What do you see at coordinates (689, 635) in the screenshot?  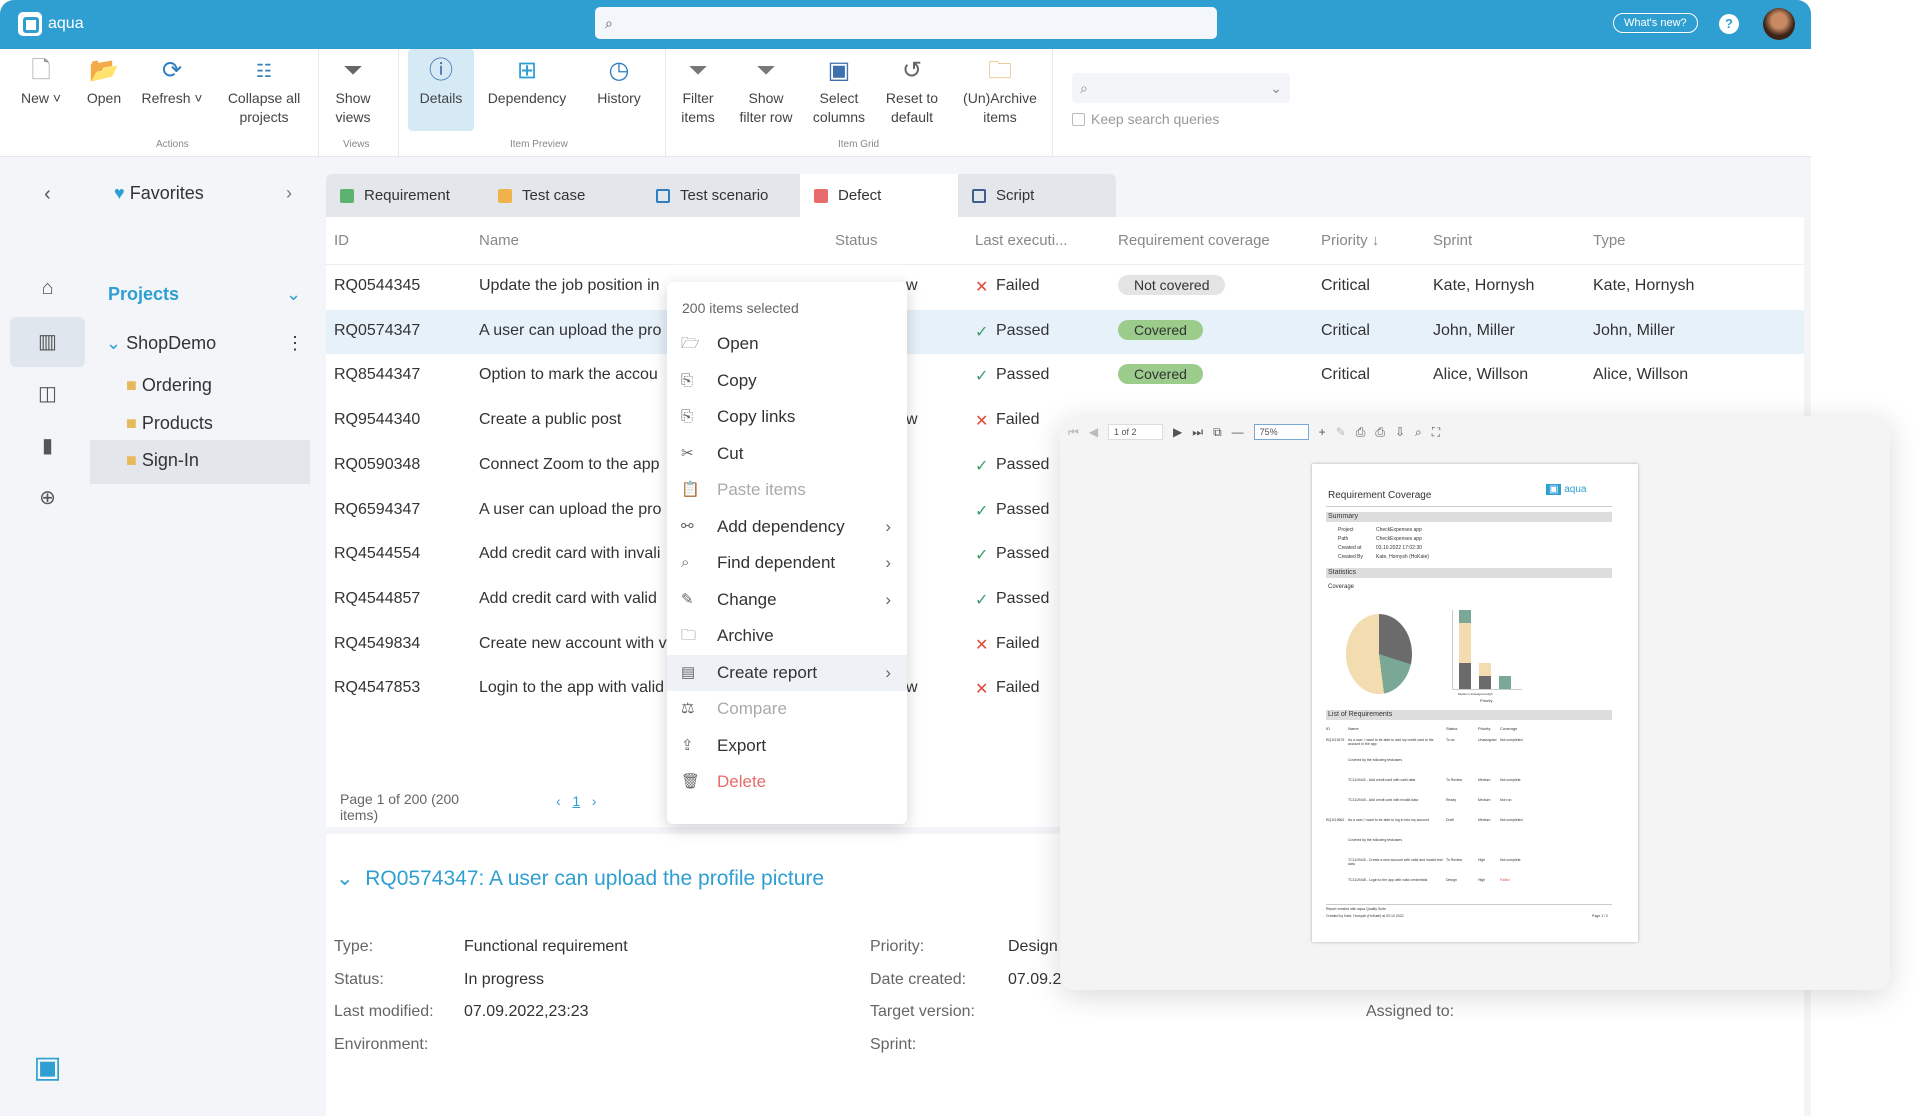 I see `archive-icon: 🗀` at bounding box center [689, 635].